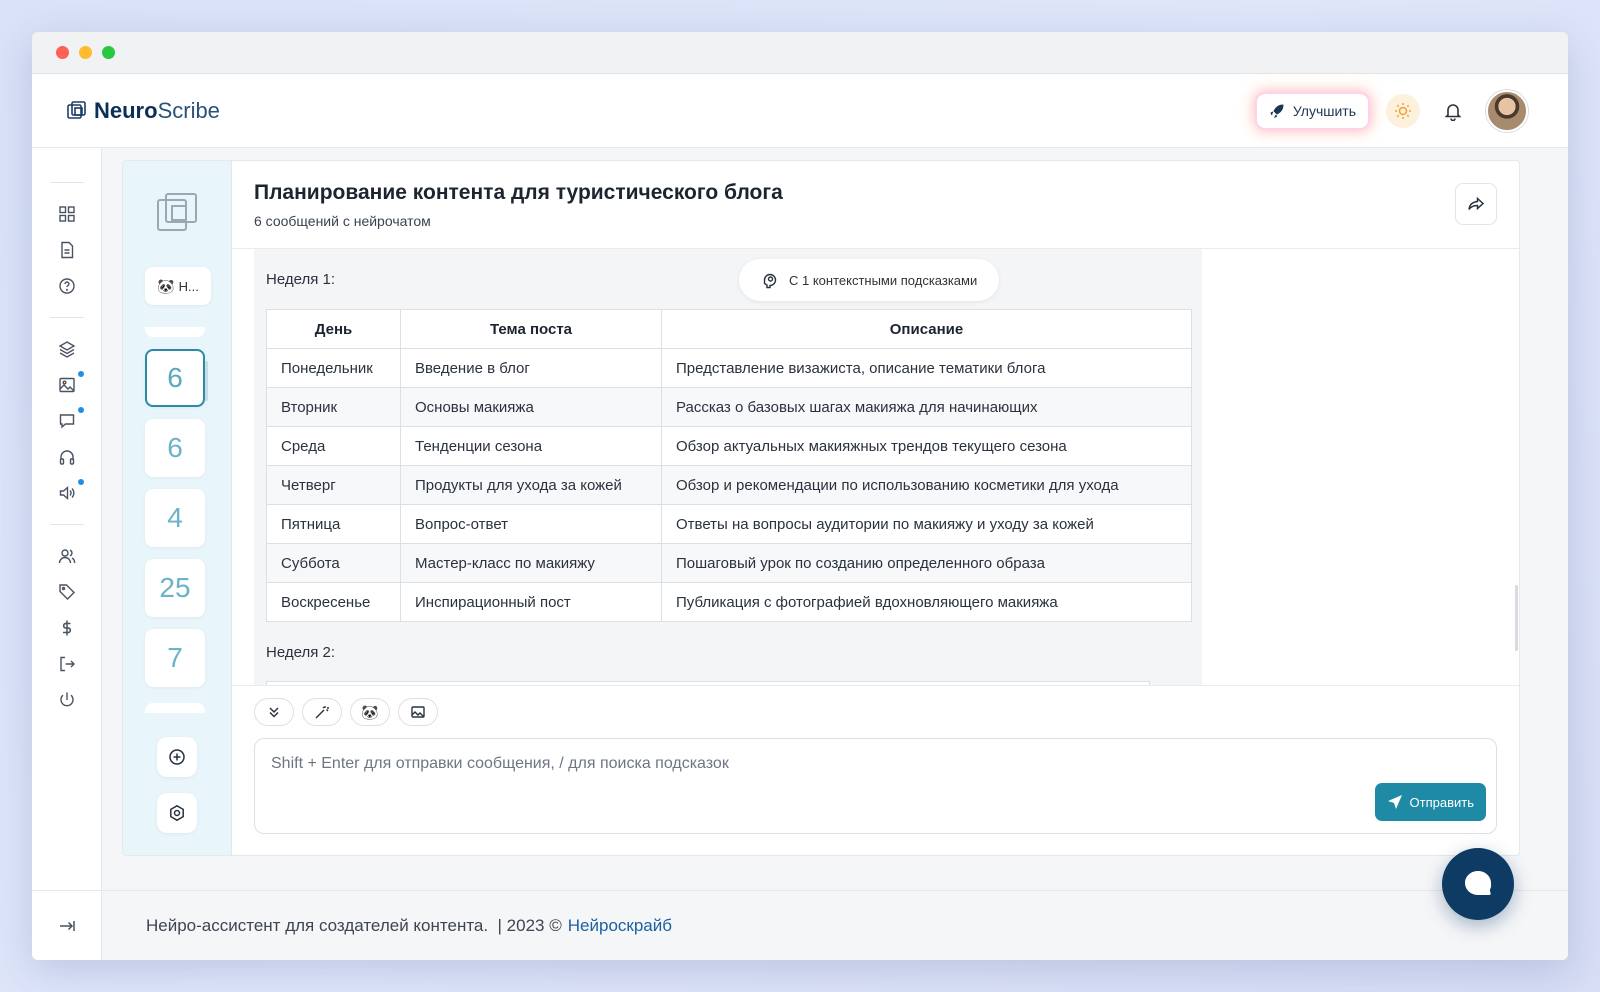 The image size is (1600, 992). I want to click on chat-card: 25, so click(175, 588).